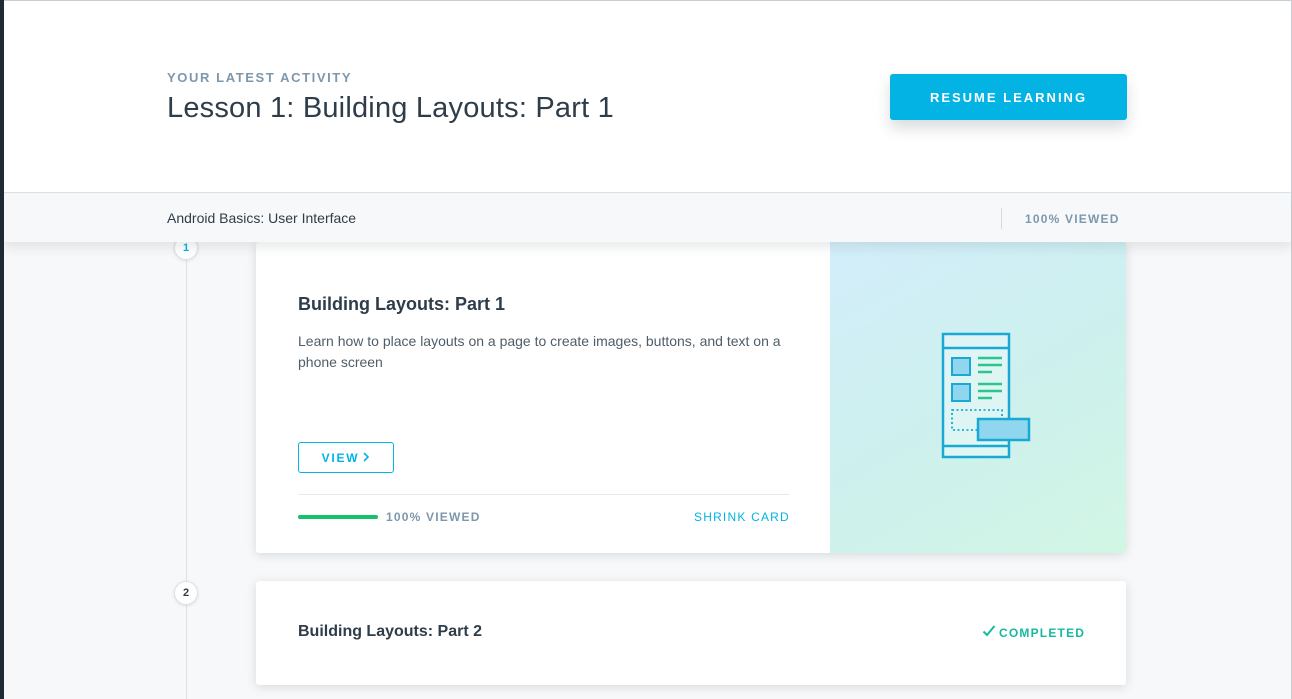  Describe the element at coordinates (390, 108) in the screenshot. I see `page-title: Lesson 1: Building Layouts: Part 1` at that location.